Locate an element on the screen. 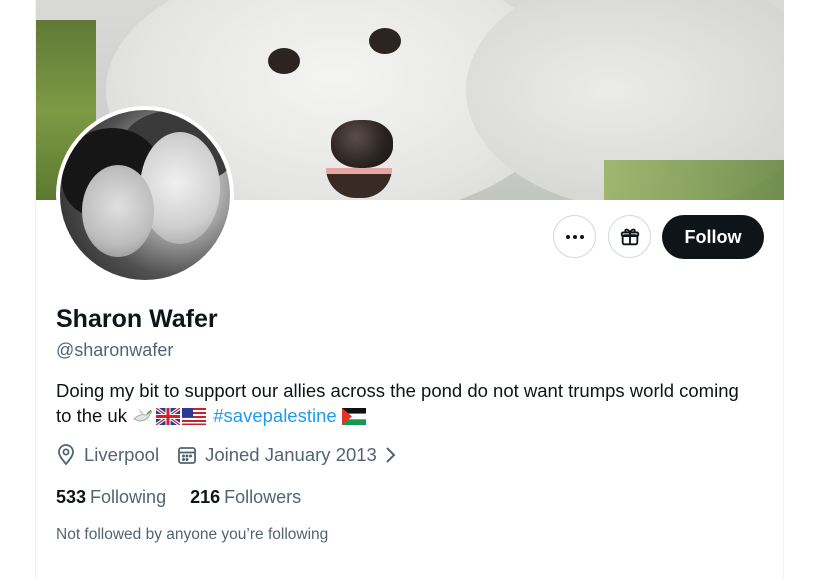 The width and height of the screenshot is (813, 578). more-options-button is located at coordinates (574, 236).